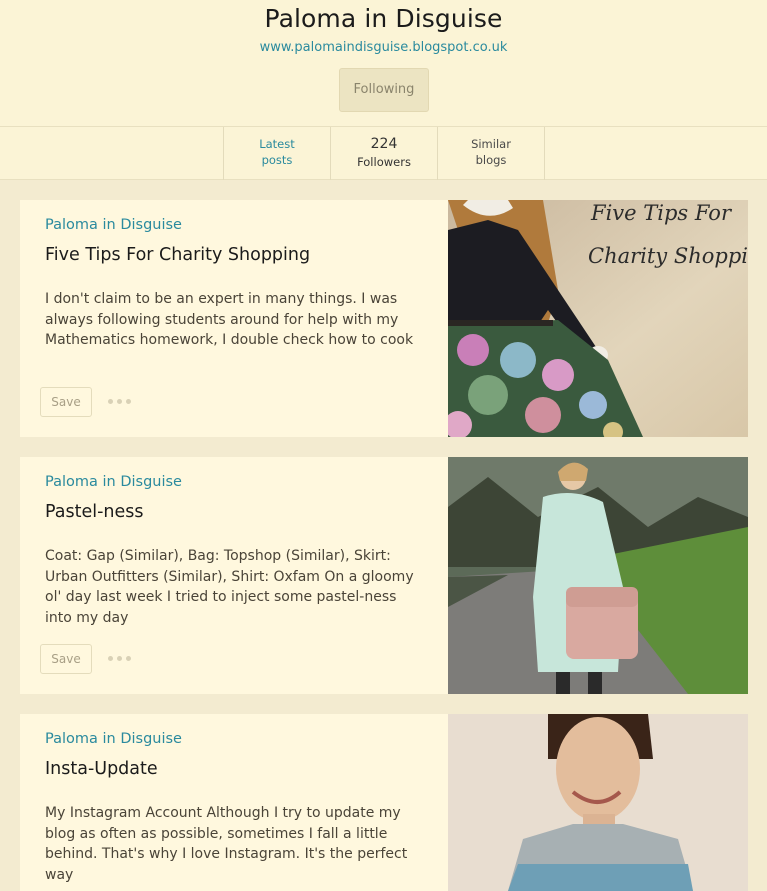 This screenshot has width=767, height=891. Describe the element at coordinates (383, 47) in the screenshot. I see `blog-url-link: www.palomaindisguise.blogspot.co.uk` at that location.